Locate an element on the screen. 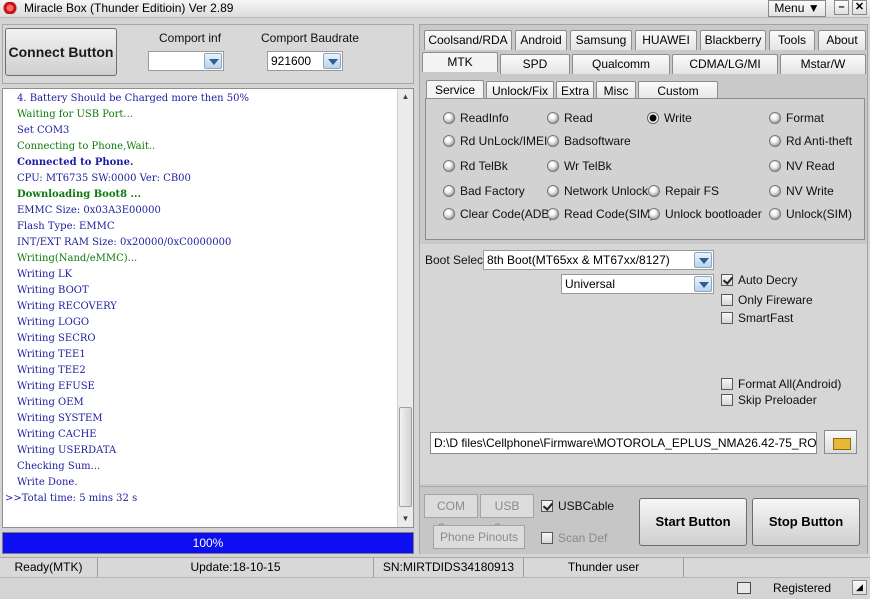 This screenshot has width=870, height=599. radio-unlock-bootloader: Unlock bootloader is located at coordinates (705, 214).